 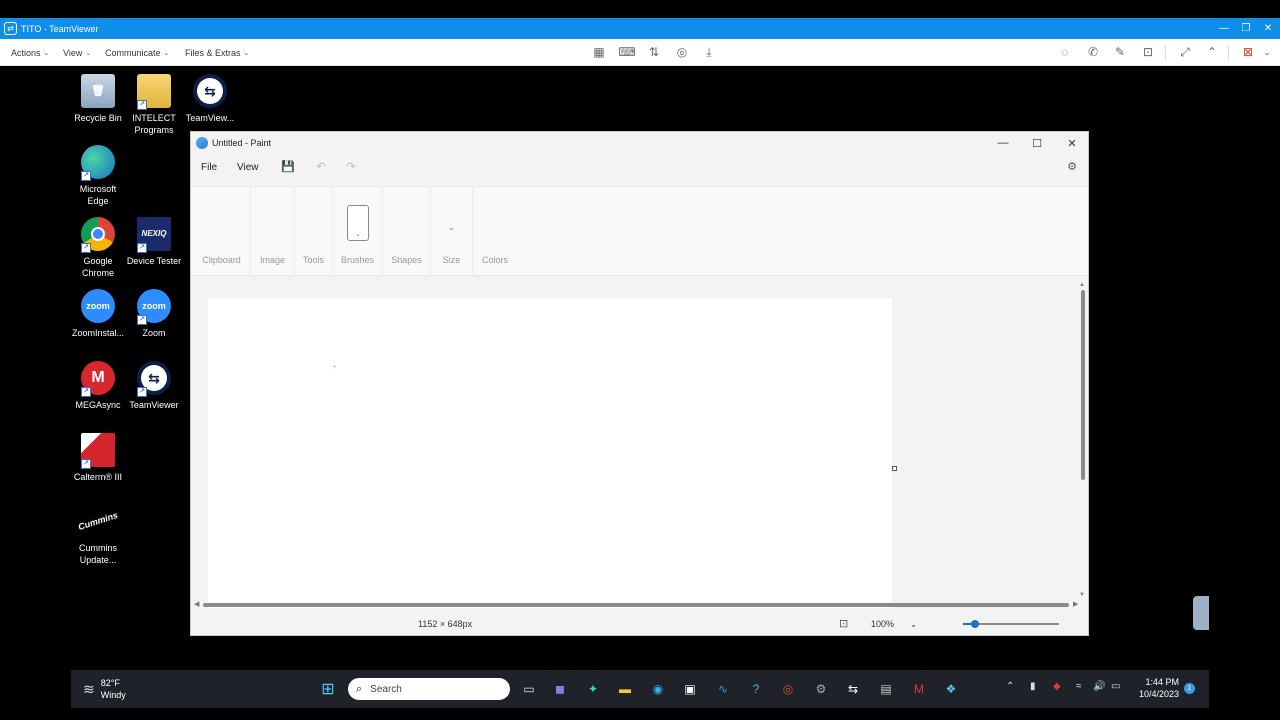 I want to click on ribbon-label: Image, so click(x=272, y=260).